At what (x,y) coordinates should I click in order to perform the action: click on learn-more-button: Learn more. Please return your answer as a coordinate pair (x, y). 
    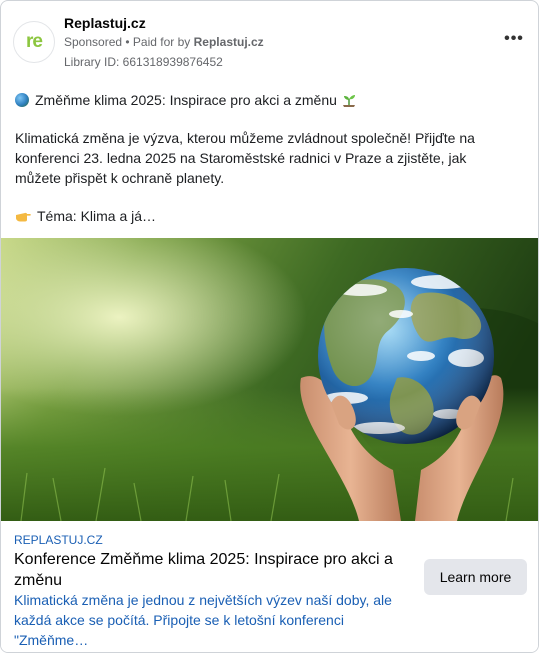
    Looking at the image, I should click on (475, 577).